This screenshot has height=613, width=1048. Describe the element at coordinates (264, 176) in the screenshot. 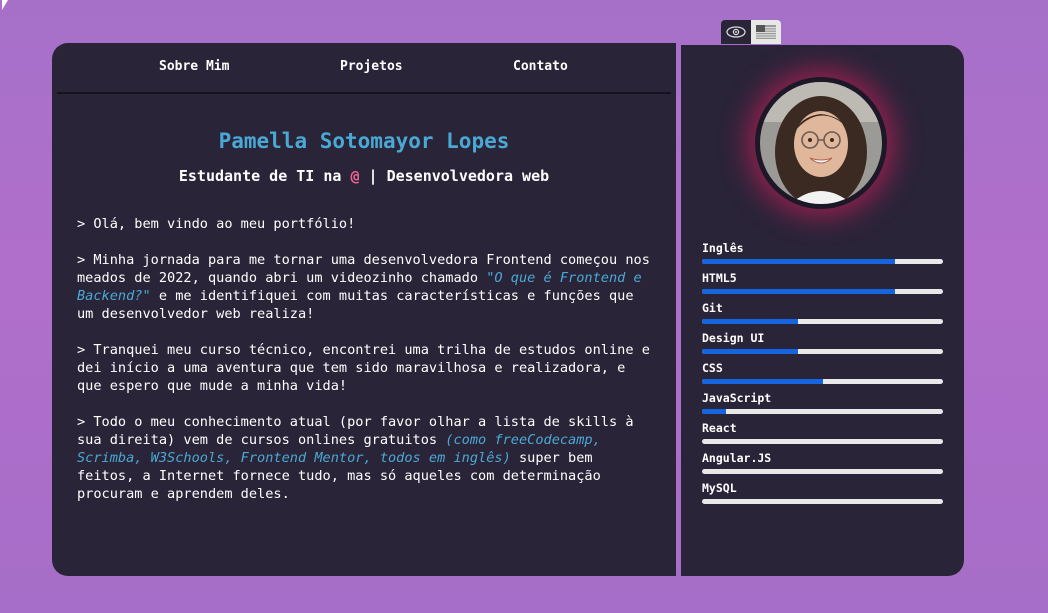

I see `subtitle-start: Estudante de TI na` at that location.